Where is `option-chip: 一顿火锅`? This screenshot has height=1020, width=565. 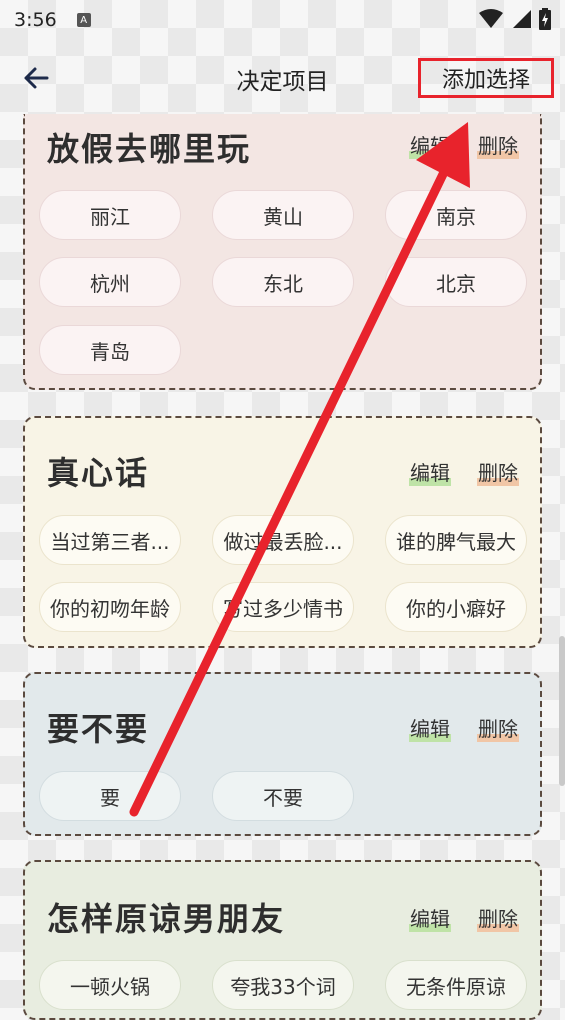
option-chip: 一顿火锅 is located at coordinates (110, 985).